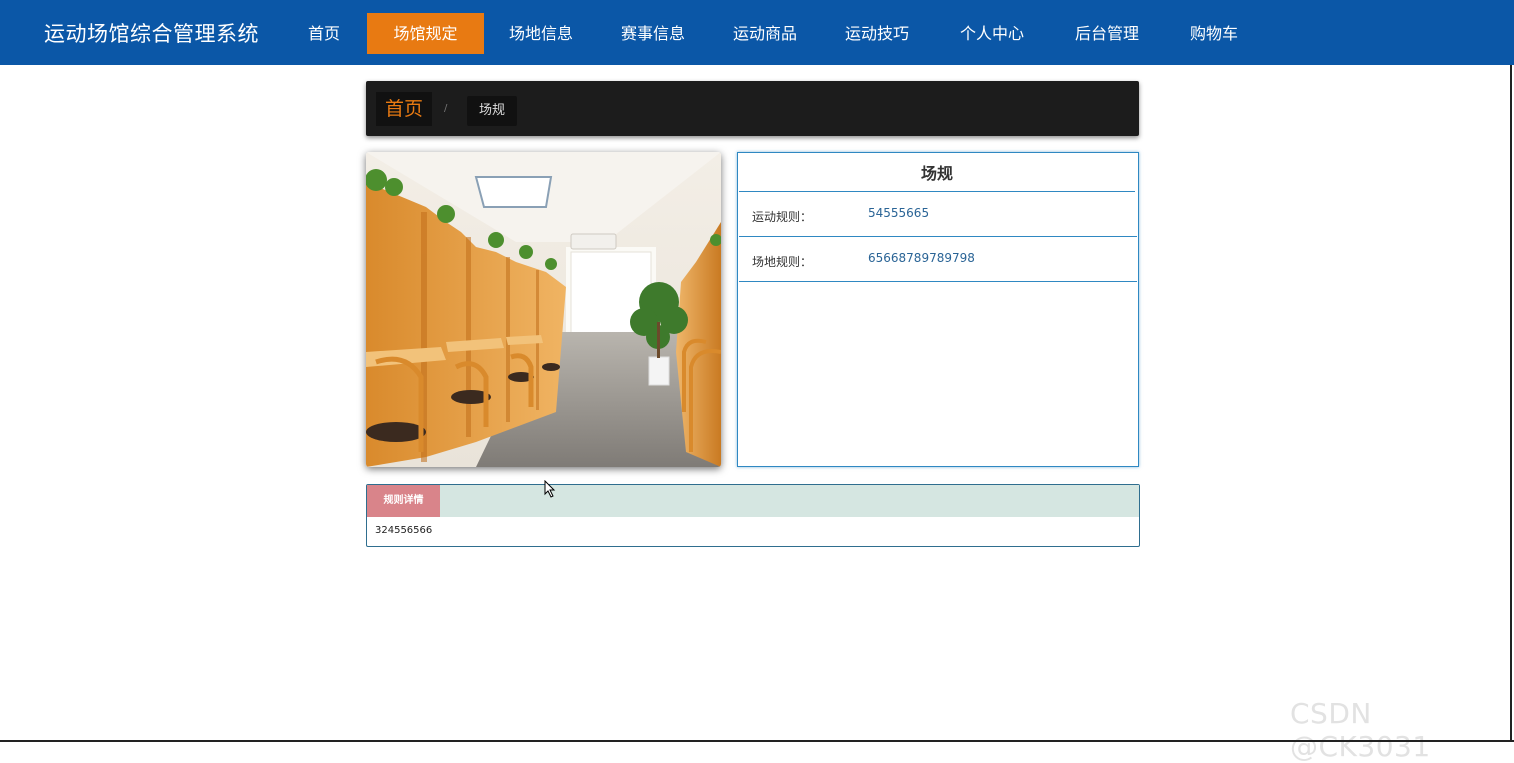 Image resolution: width=1514 pixels, height=763 pixels. I want to click on window-edge, so click(1511, 403).